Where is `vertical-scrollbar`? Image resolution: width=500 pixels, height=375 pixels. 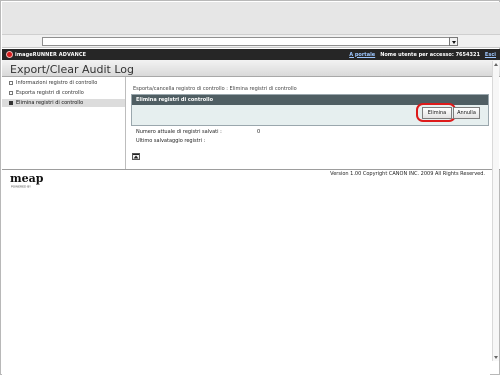
vertical-scrollbar is located at coordinates (495, 211).